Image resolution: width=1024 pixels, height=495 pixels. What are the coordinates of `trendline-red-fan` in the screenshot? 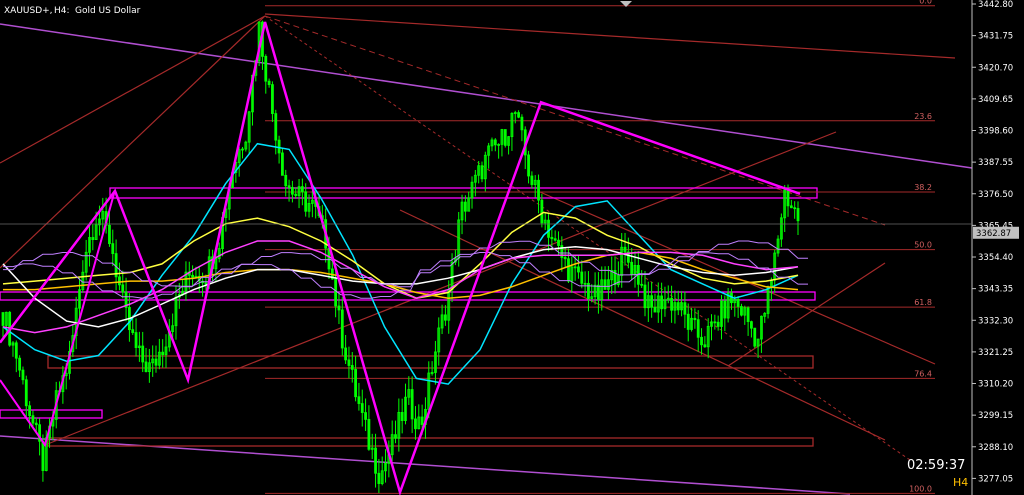 It's located at (133, 142).